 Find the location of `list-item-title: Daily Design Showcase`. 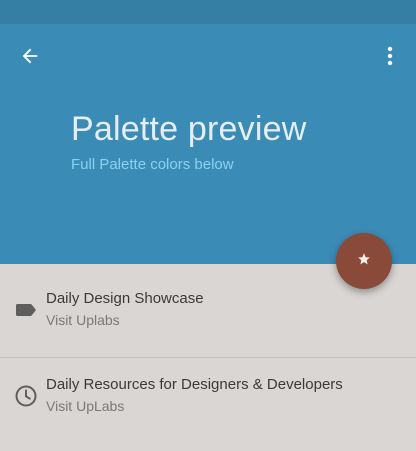

list-item-title: Daily Design Showcase is located at coordinates (125, 298).